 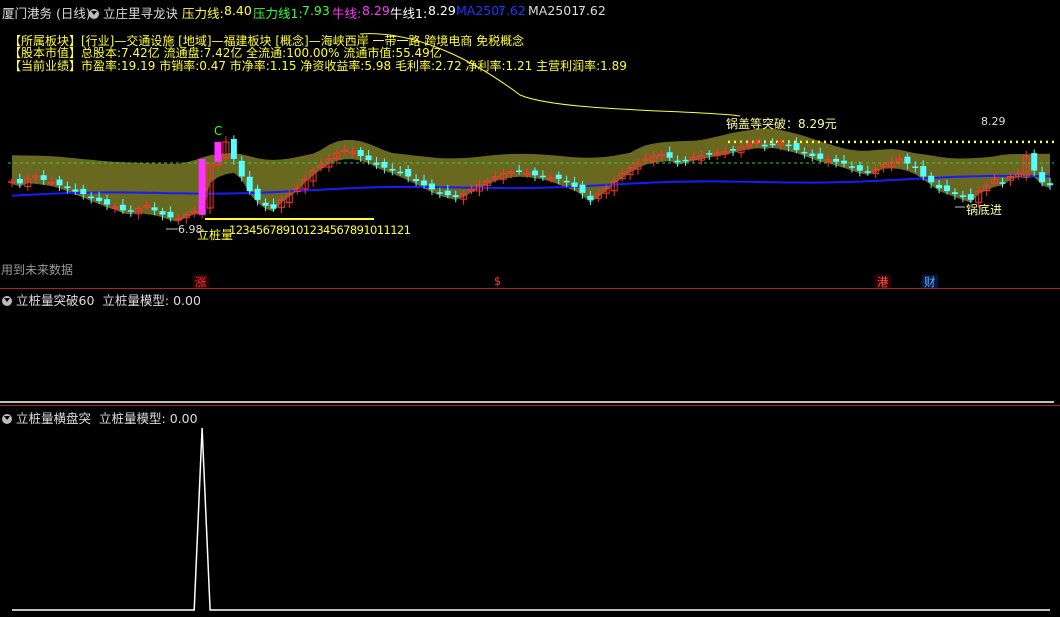 I want to click on future-data-label: 用到未来数据, so click(x=37, y=270).